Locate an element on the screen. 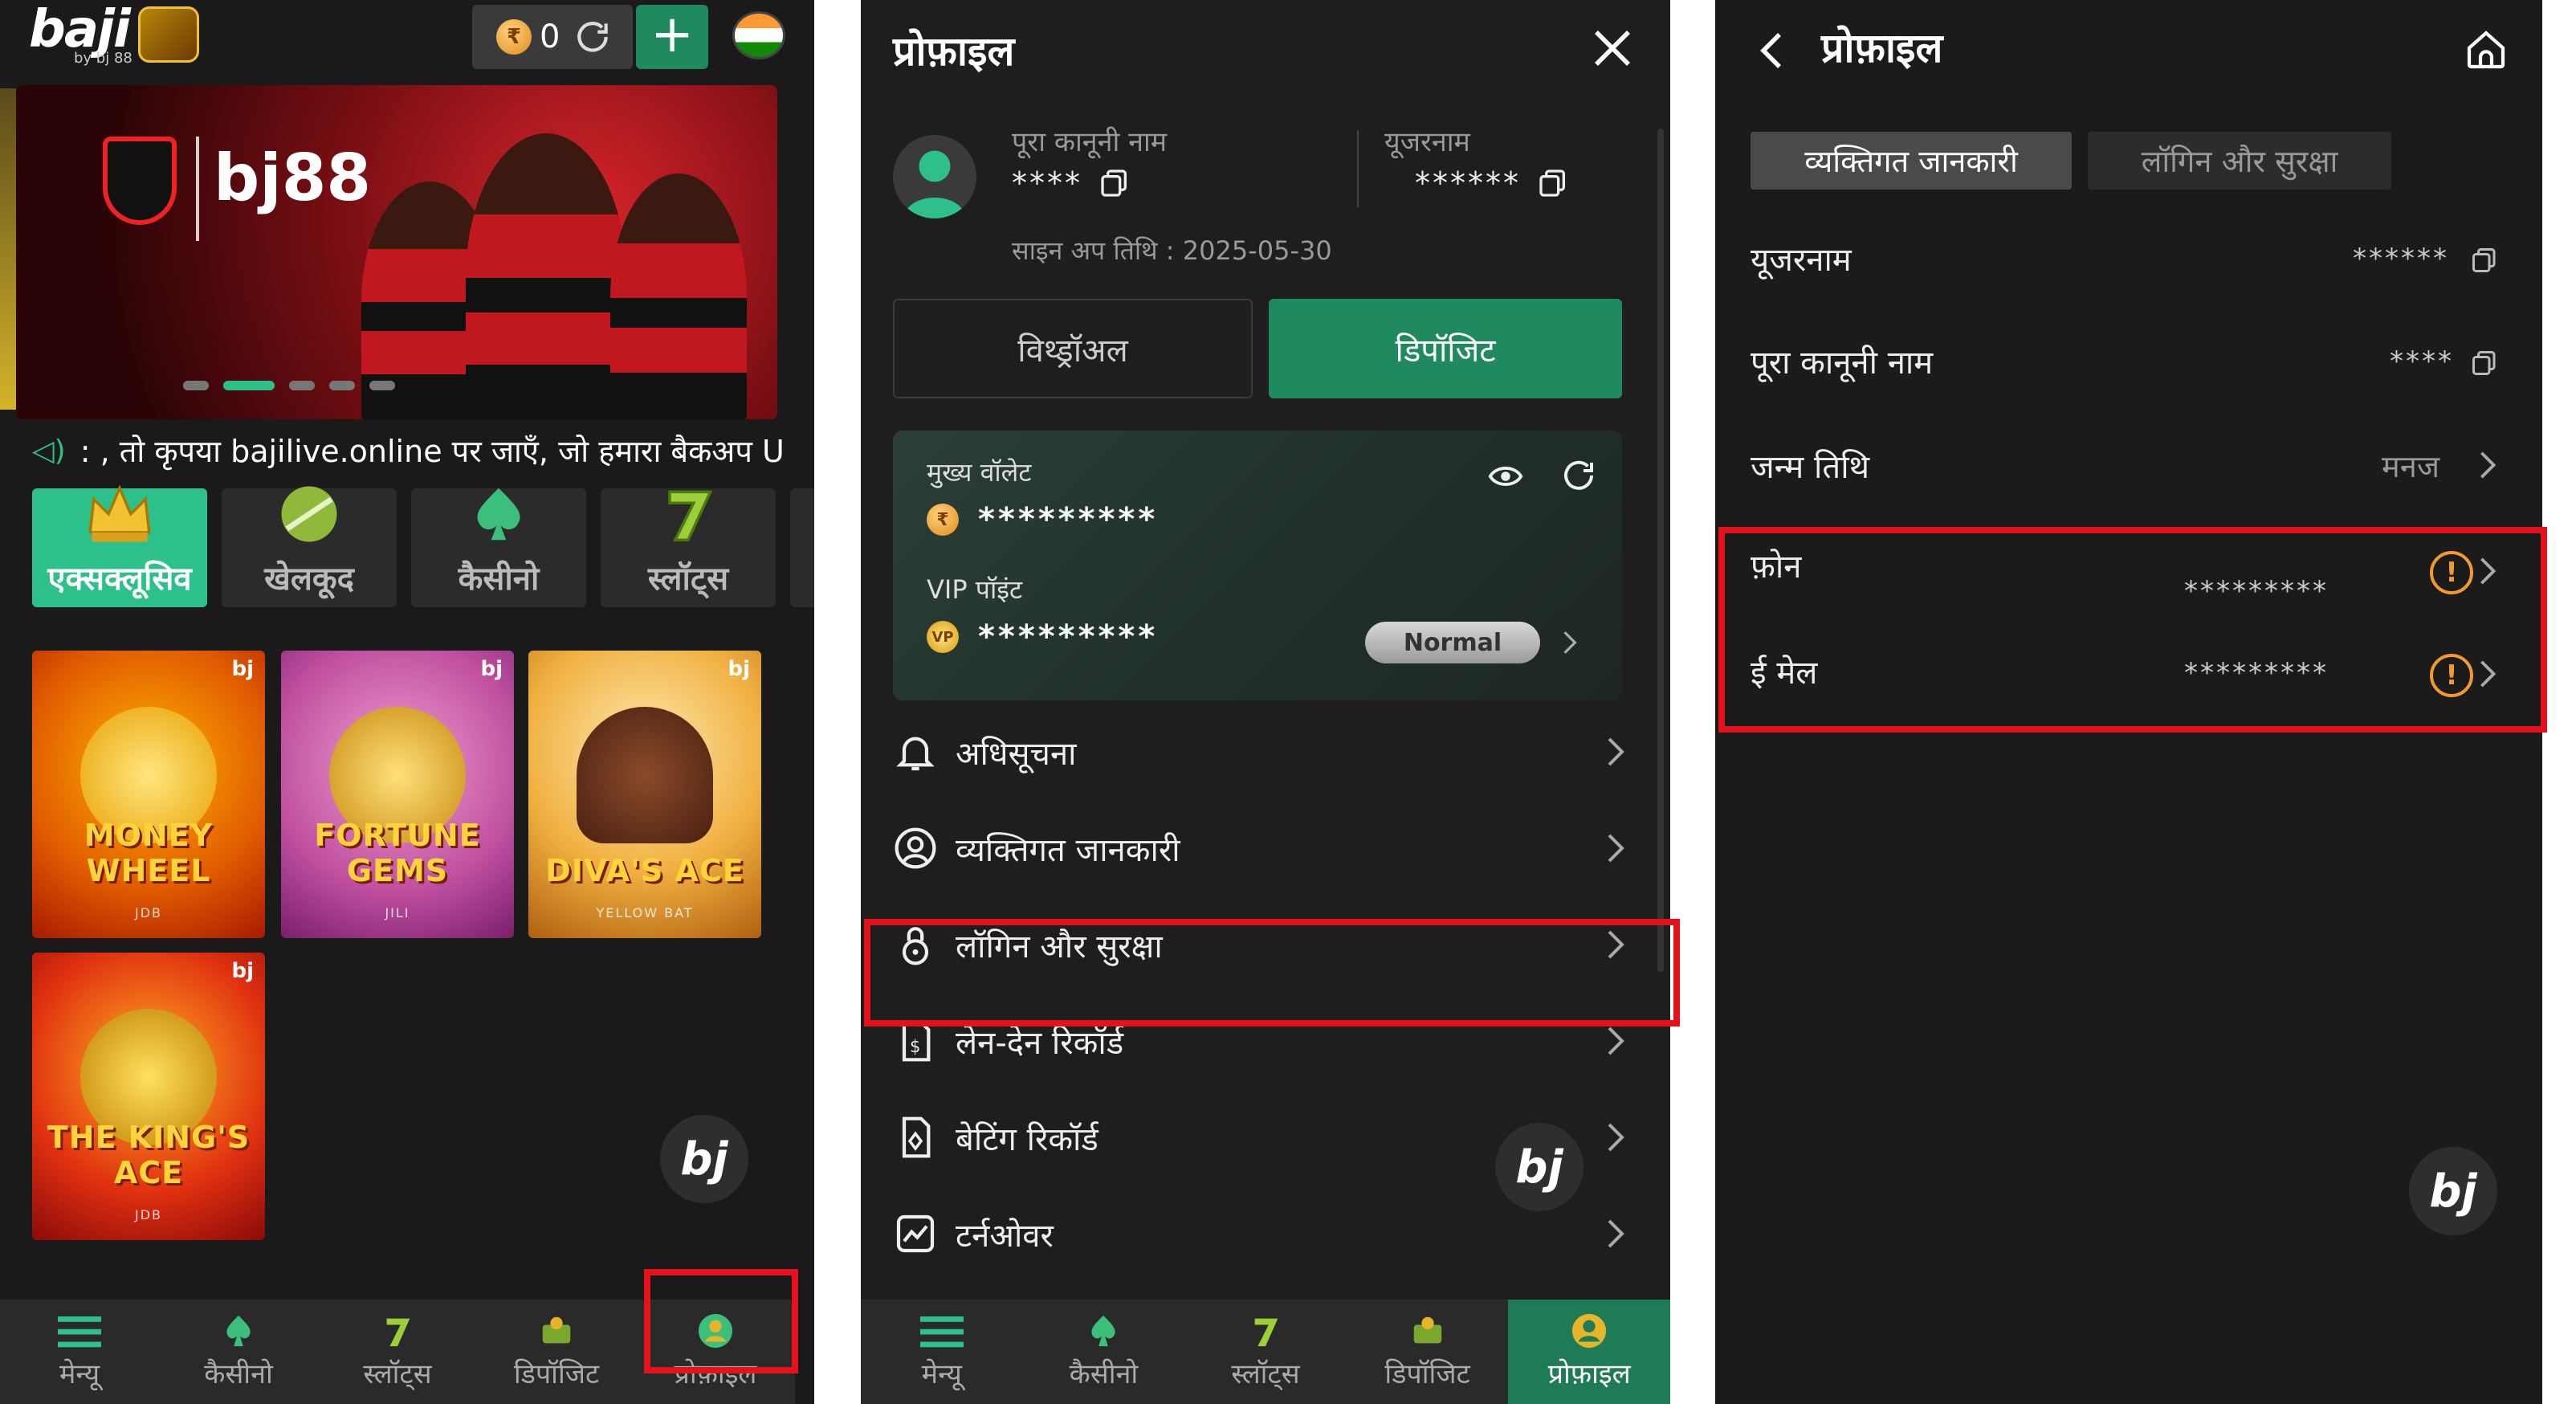 This screenshot has width=2576, height=1404. game-card: bj FORTUNE GEMS JILI is located at coordinates (397, 794).